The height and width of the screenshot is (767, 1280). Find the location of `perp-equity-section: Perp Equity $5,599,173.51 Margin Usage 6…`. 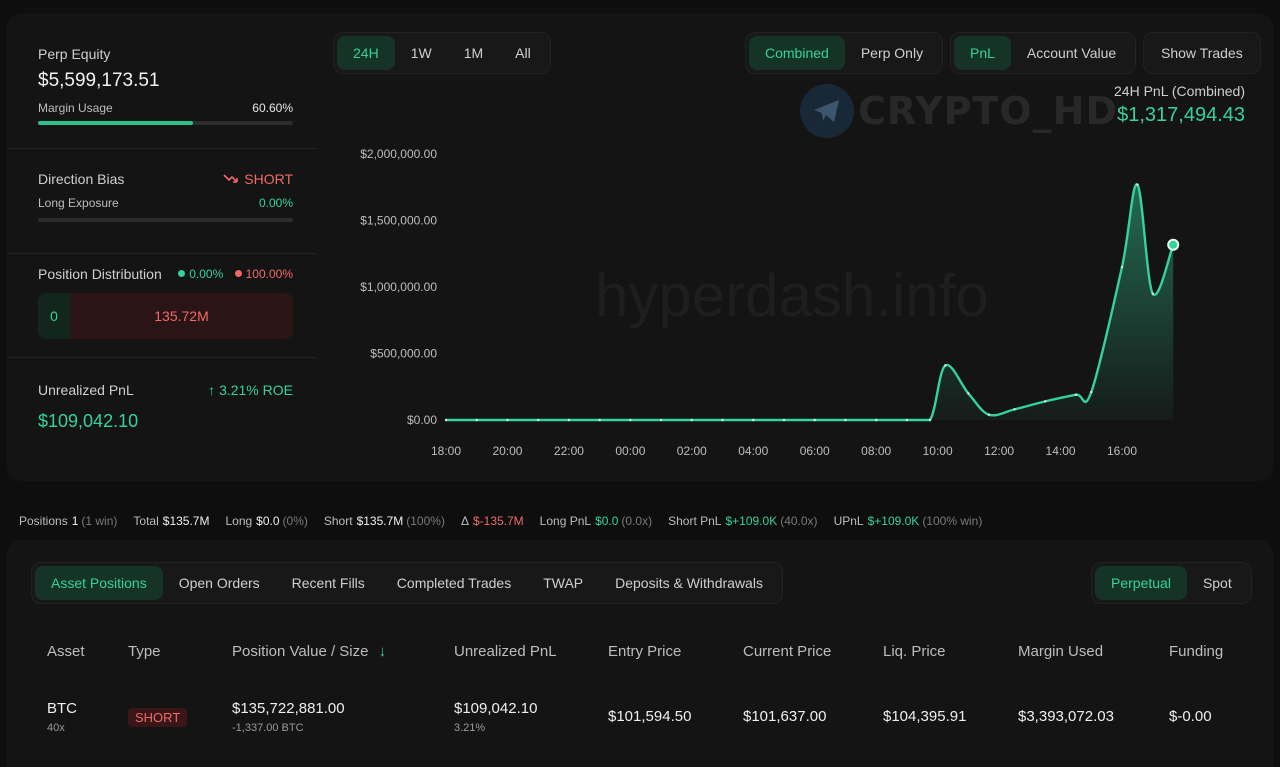

perp-equity-section: Perp Equity $5,599,173.51 Margin Usage 6… is located at coordinates (165, 85).